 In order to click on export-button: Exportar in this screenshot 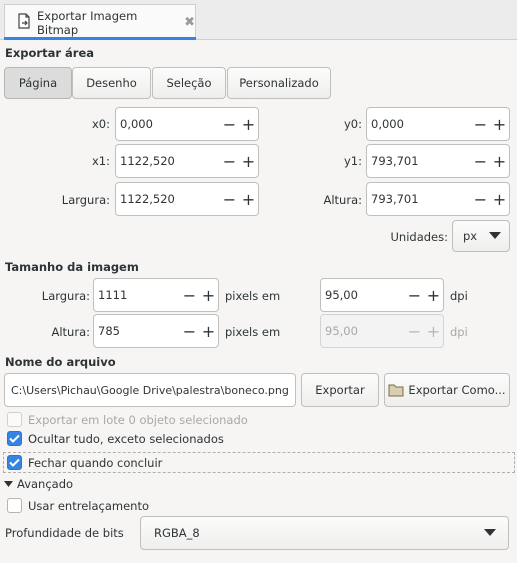, I will do `click(340, 390)`.